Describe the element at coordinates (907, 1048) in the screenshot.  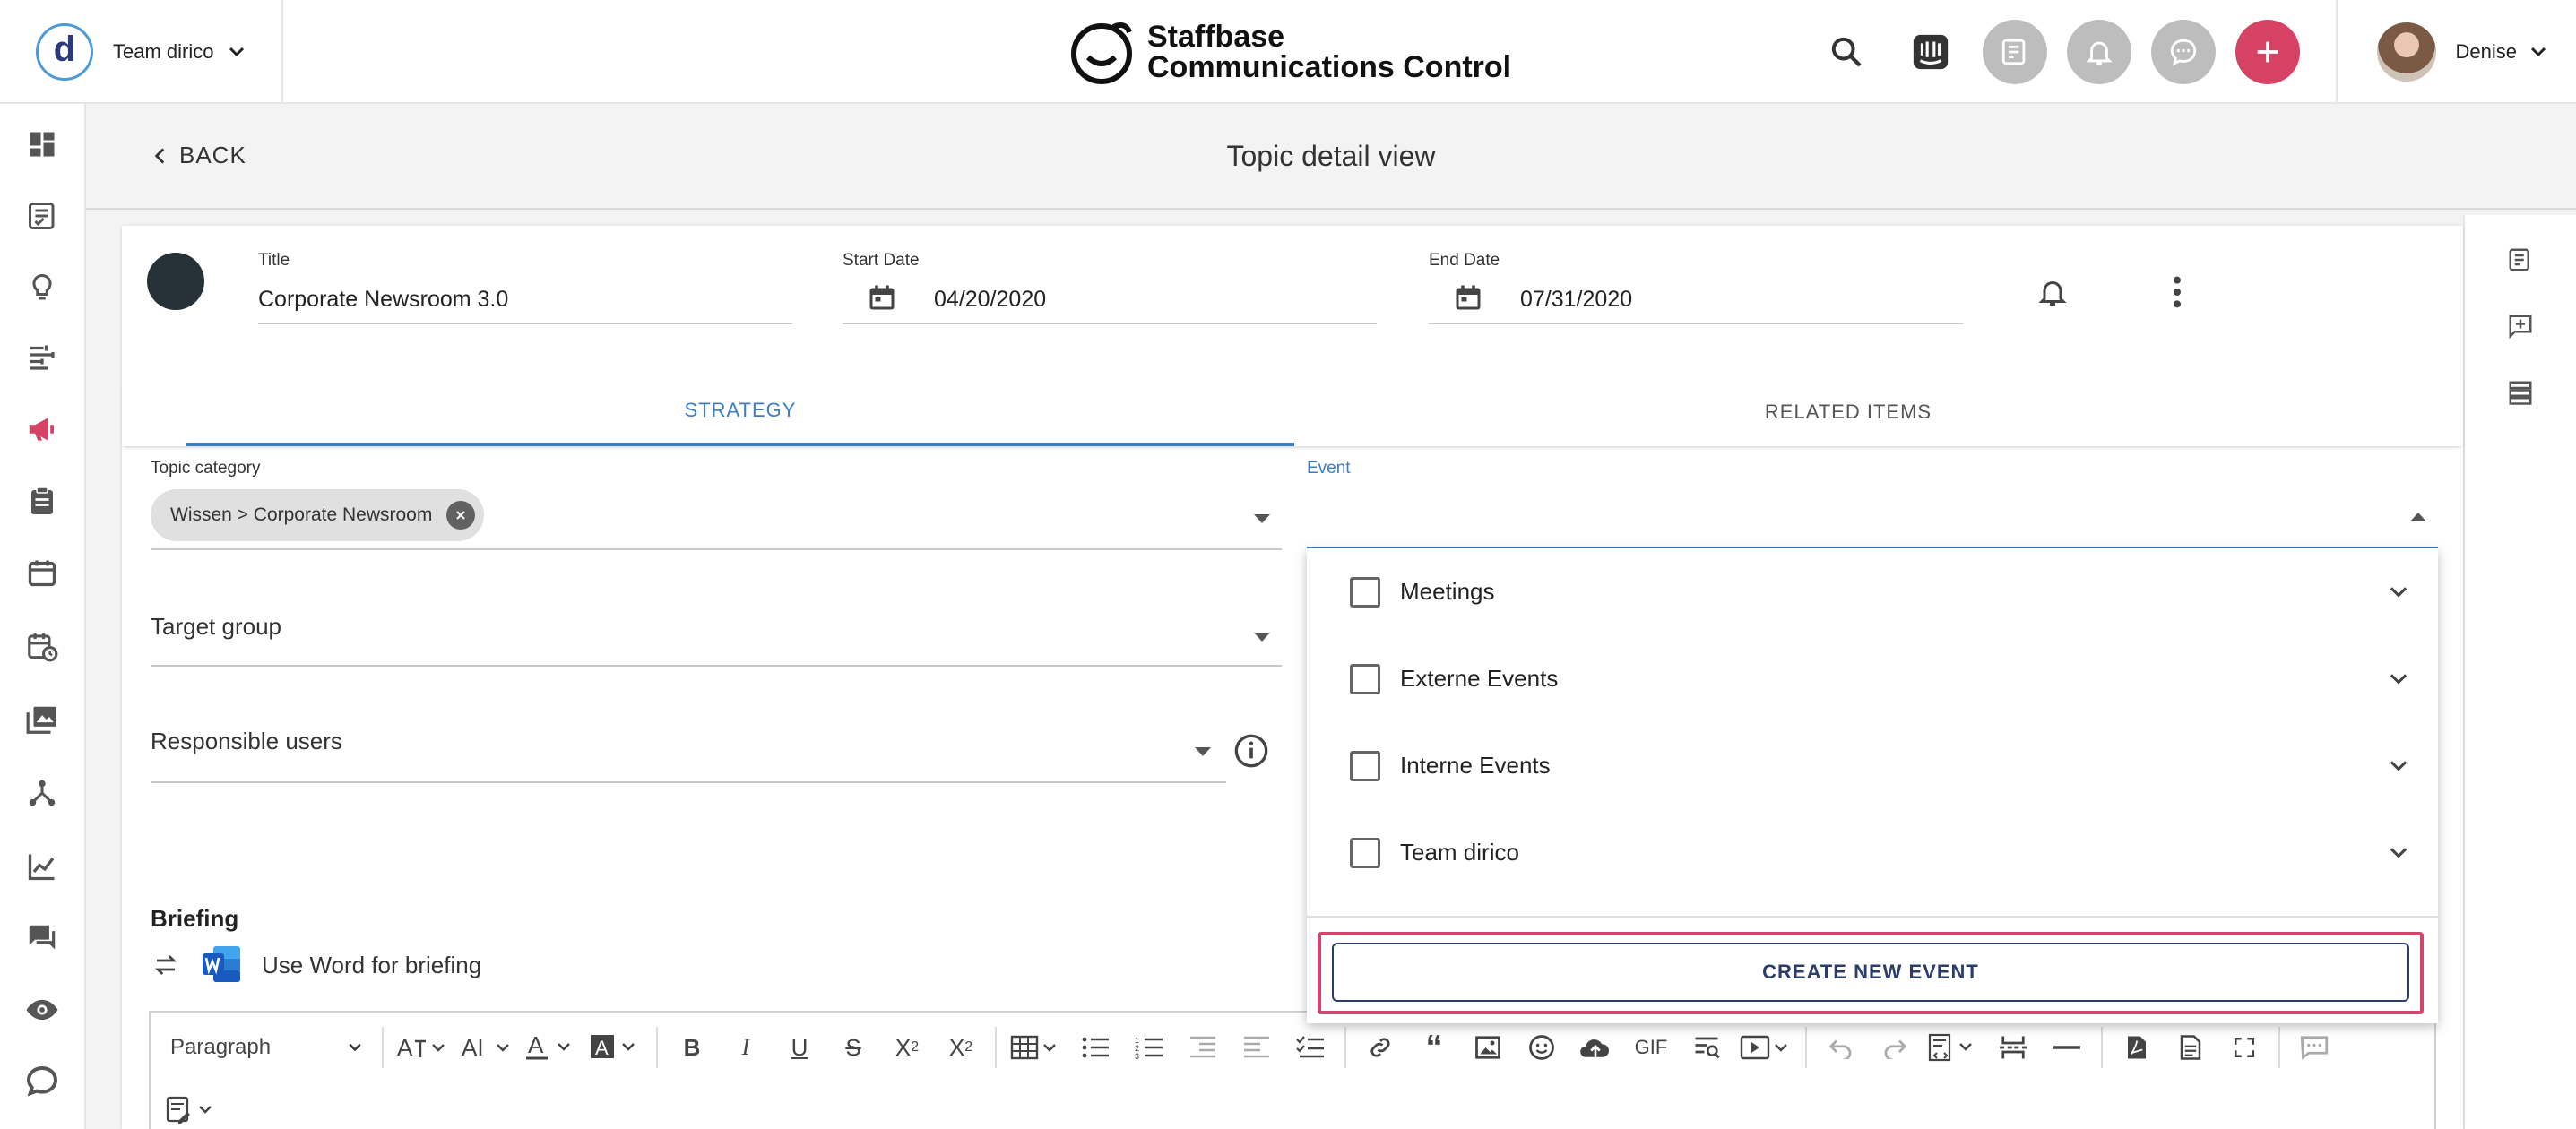
I see `subscript-icon: X2` at that location.